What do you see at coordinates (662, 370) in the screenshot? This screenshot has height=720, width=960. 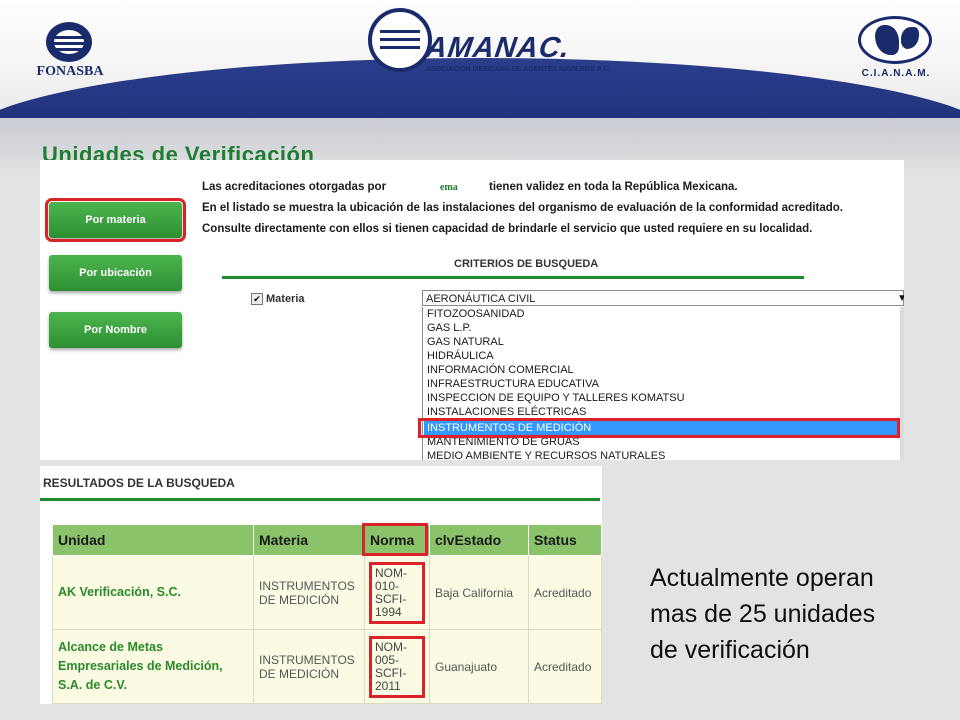 I see `option-informacion-comercial: INFORMACIÓN COMERCIAL` at bounding box center [662, 370].